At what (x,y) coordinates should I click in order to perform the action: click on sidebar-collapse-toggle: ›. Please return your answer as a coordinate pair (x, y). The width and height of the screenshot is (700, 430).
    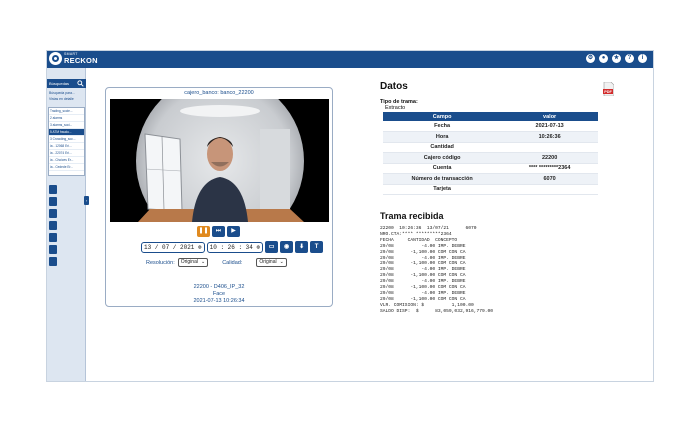
    Looking at the image, I should click on (86, 200).